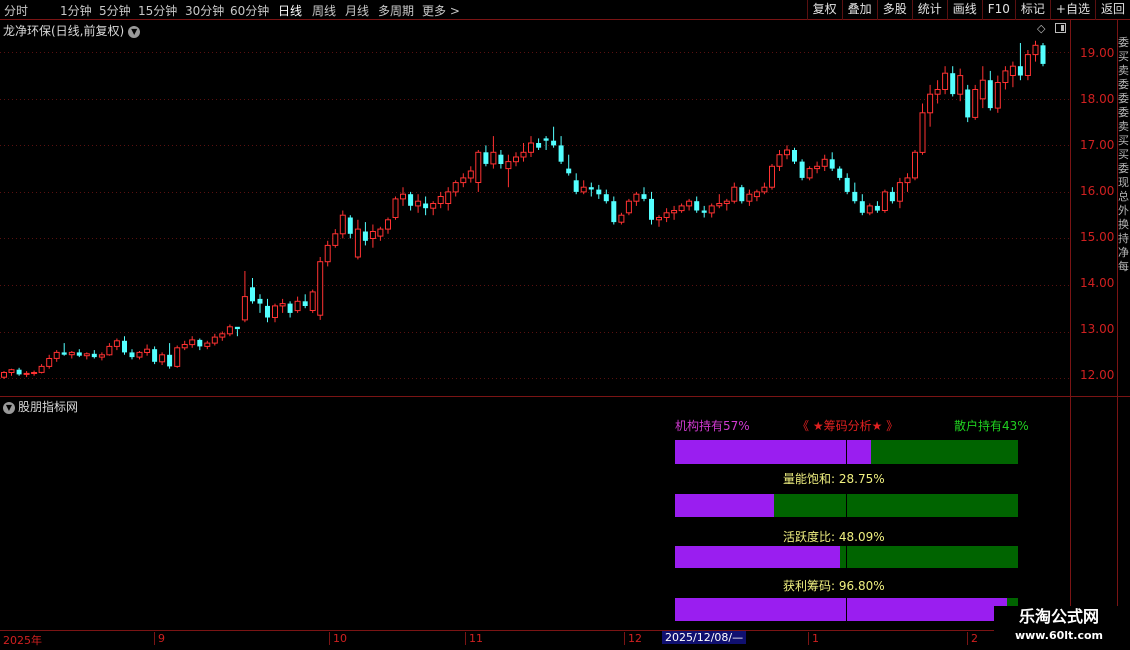  Describe the element at coordinates (834, 537) in the screenshot. I see `activity-ratio-label: 活跃度比: 48.09%` at that location.